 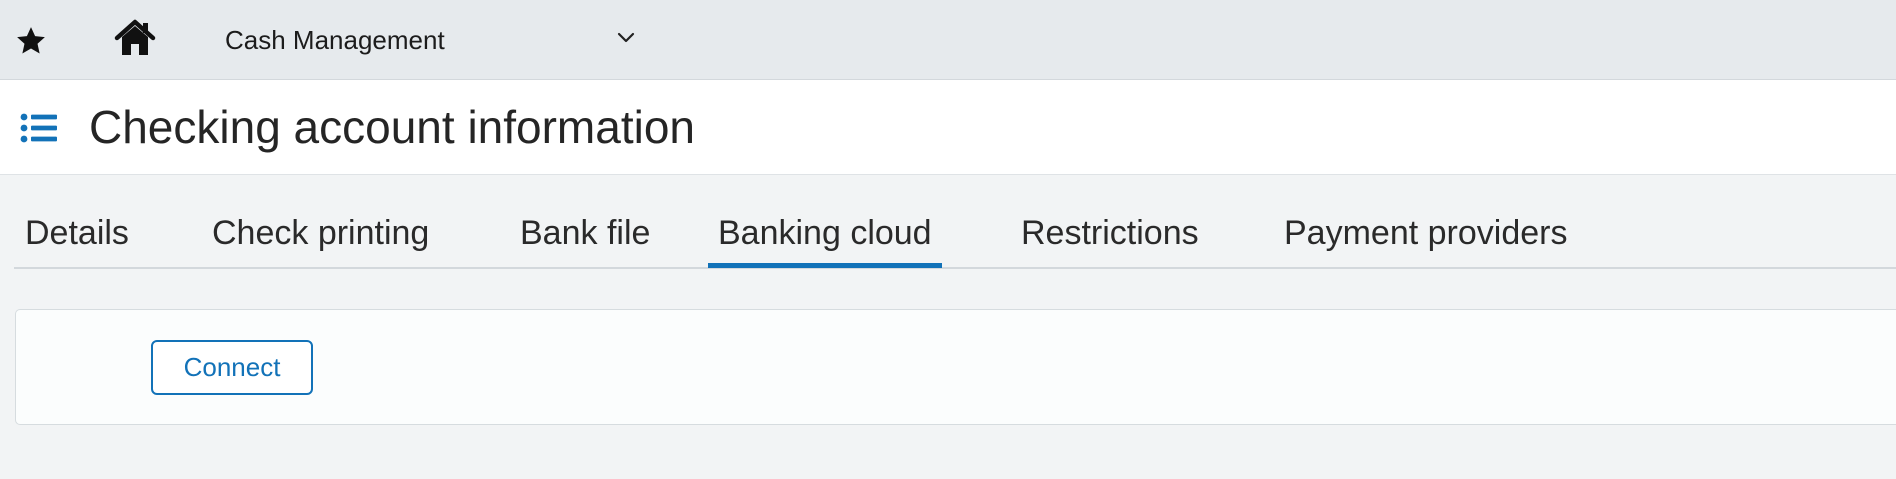 I want to click on tab-payment-providers: Payment providers, so click(x=1425, y=240).